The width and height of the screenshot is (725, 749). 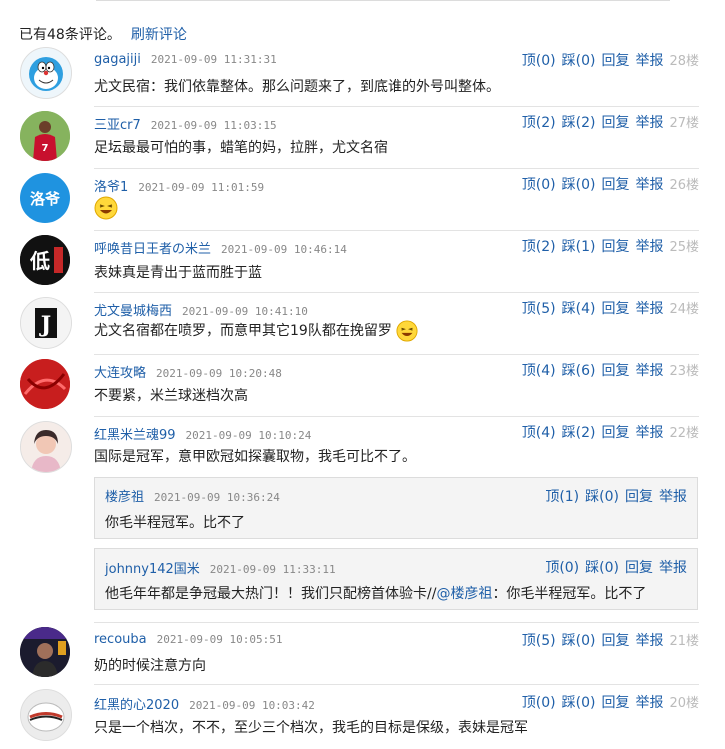 I want to click on comment-actions: 顶(5) 踩(4) 回复 举报 24楼, so click(x=607, y=308).